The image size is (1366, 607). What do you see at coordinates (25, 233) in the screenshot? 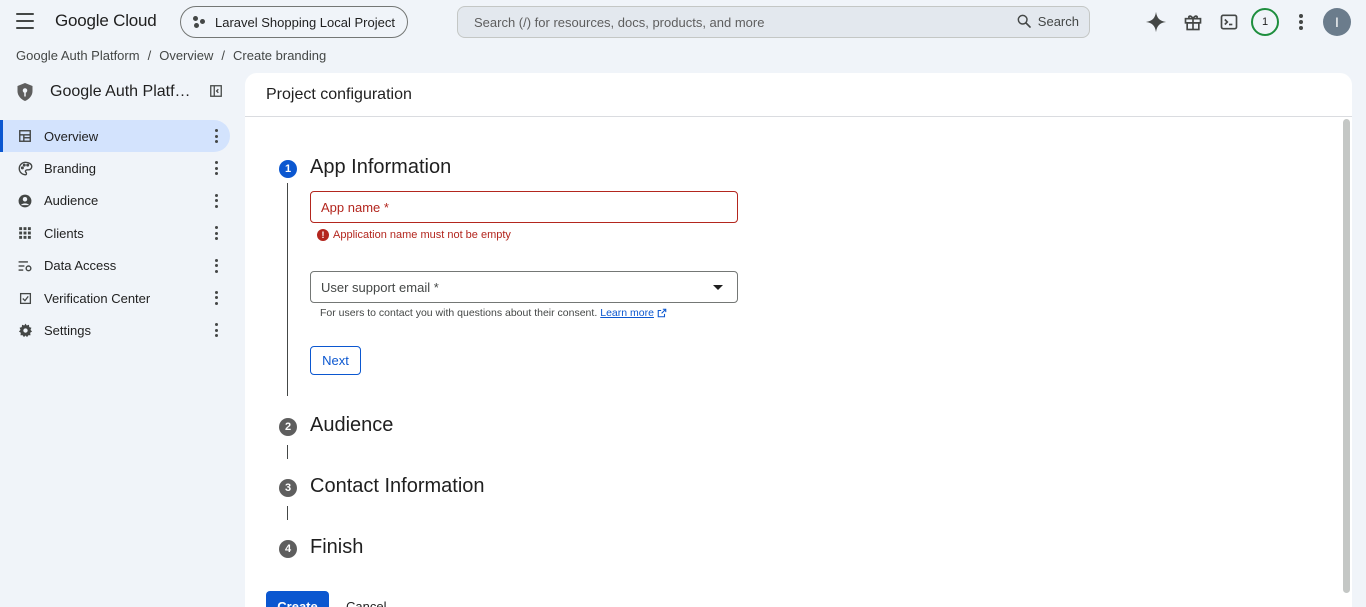
I see `apps-grid-icon` at bounding box center [25, 233].